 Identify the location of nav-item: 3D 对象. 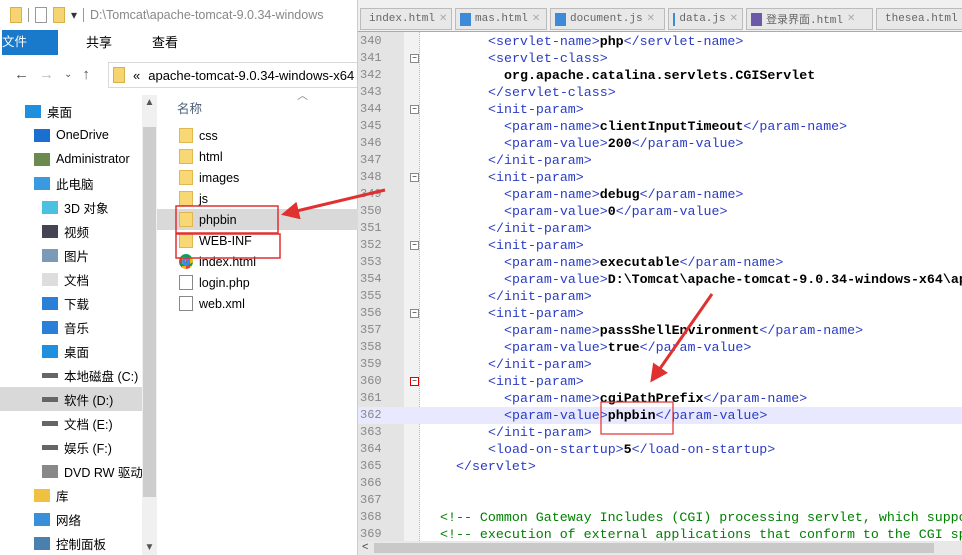
(71, 207).